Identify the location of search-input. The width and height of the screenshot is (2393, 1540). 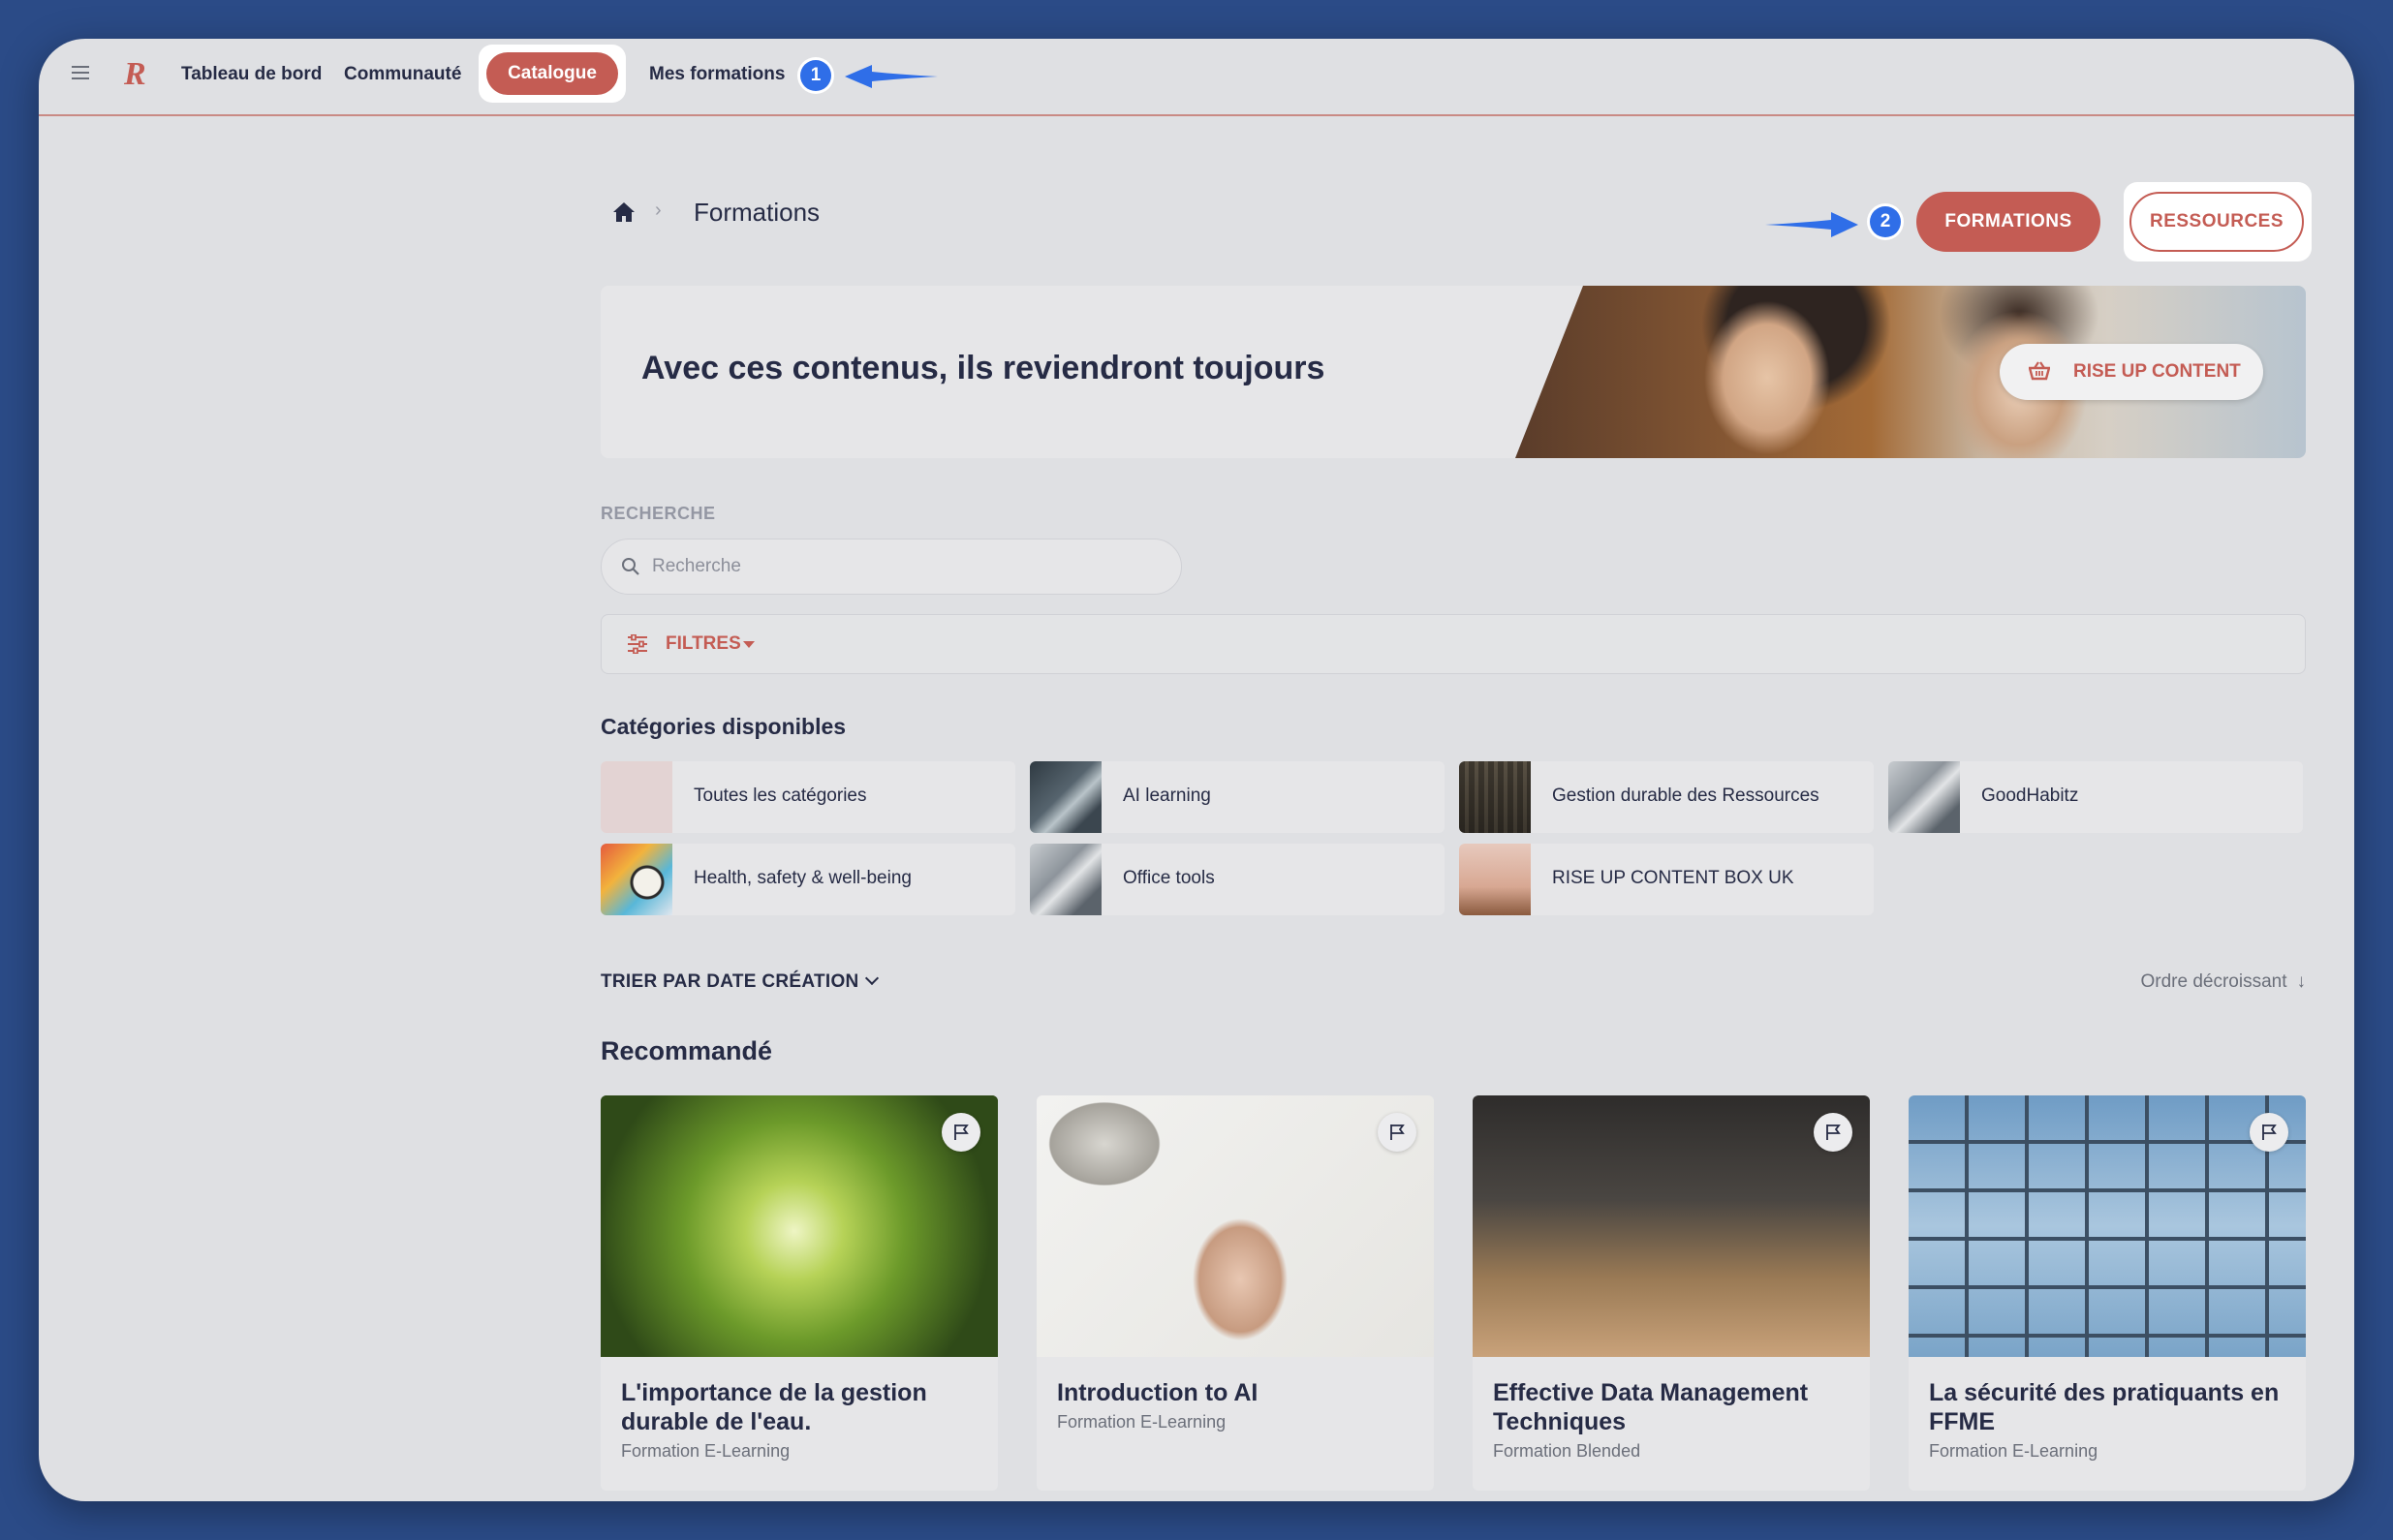
(894, 567).